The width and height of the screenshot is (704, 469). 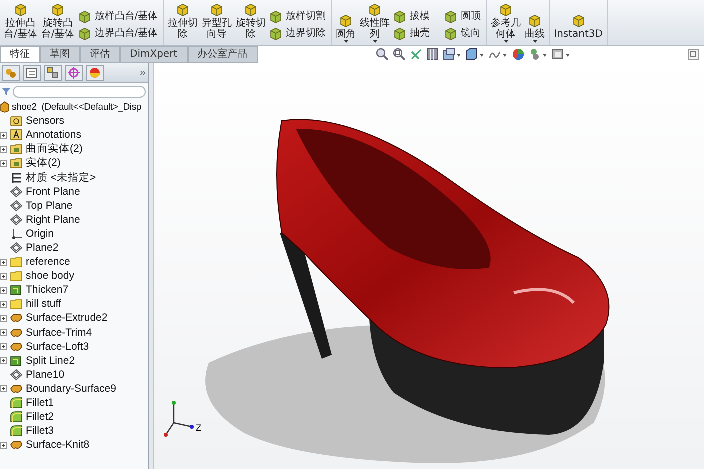 What do you see at coordinates (535, 28) in the screenshot?
I see `ribbon-button: 曲线` at bounding box center [535, 28].